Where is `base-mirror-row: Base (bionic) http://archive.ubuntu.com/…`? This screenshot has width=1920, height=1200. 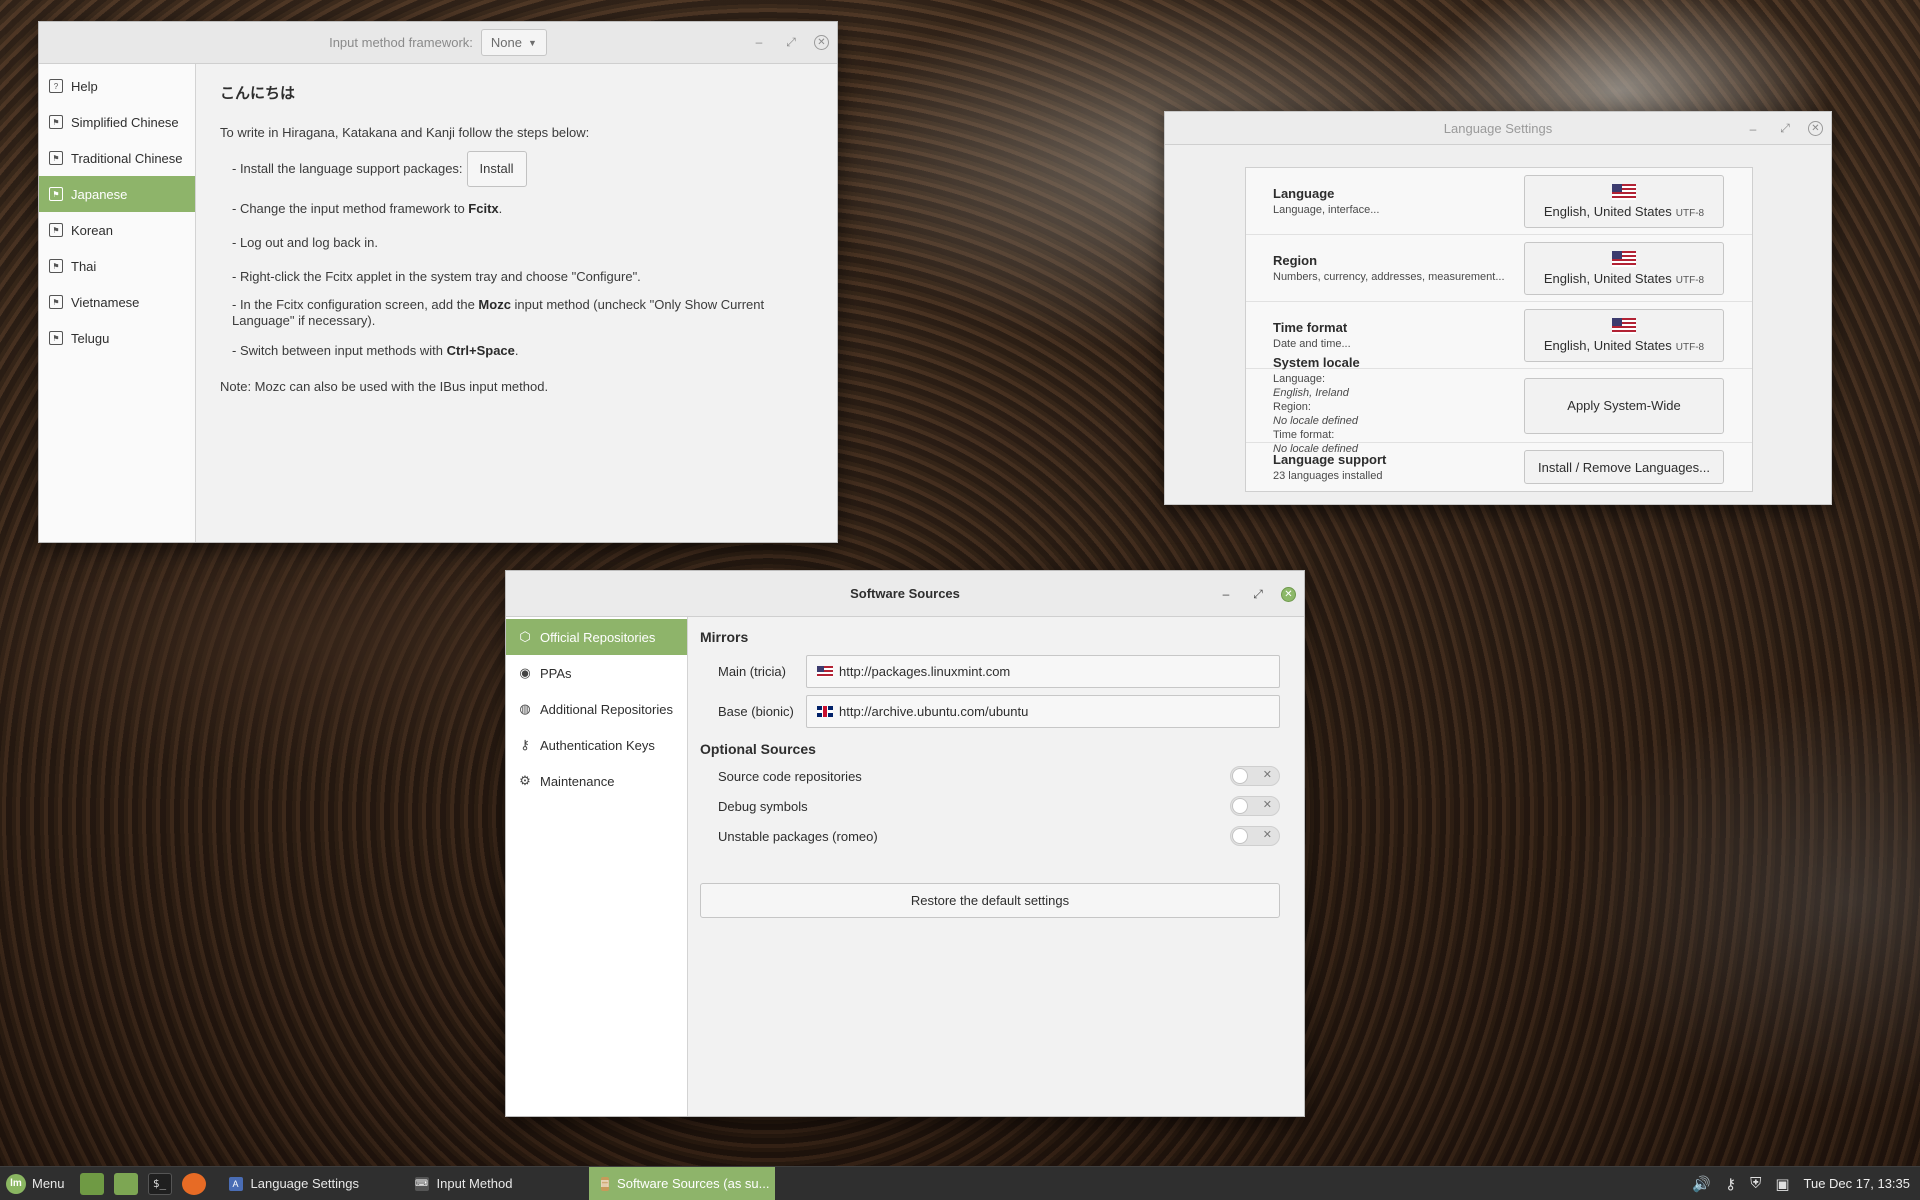
base-mirror-row: Base (bionic) http://archive.ubuntu.com/… is located at coordinates (990, 711).